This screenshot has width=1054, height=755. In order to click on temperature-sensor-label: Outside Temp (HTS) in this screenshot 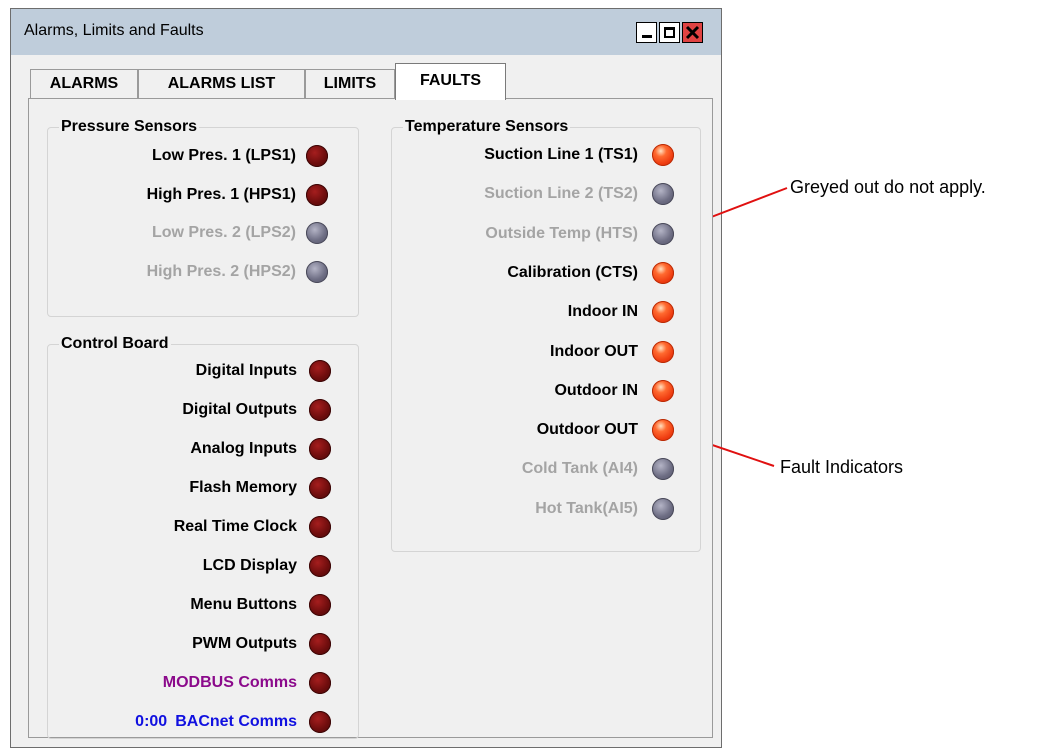, I will do `click(561, 234)`.